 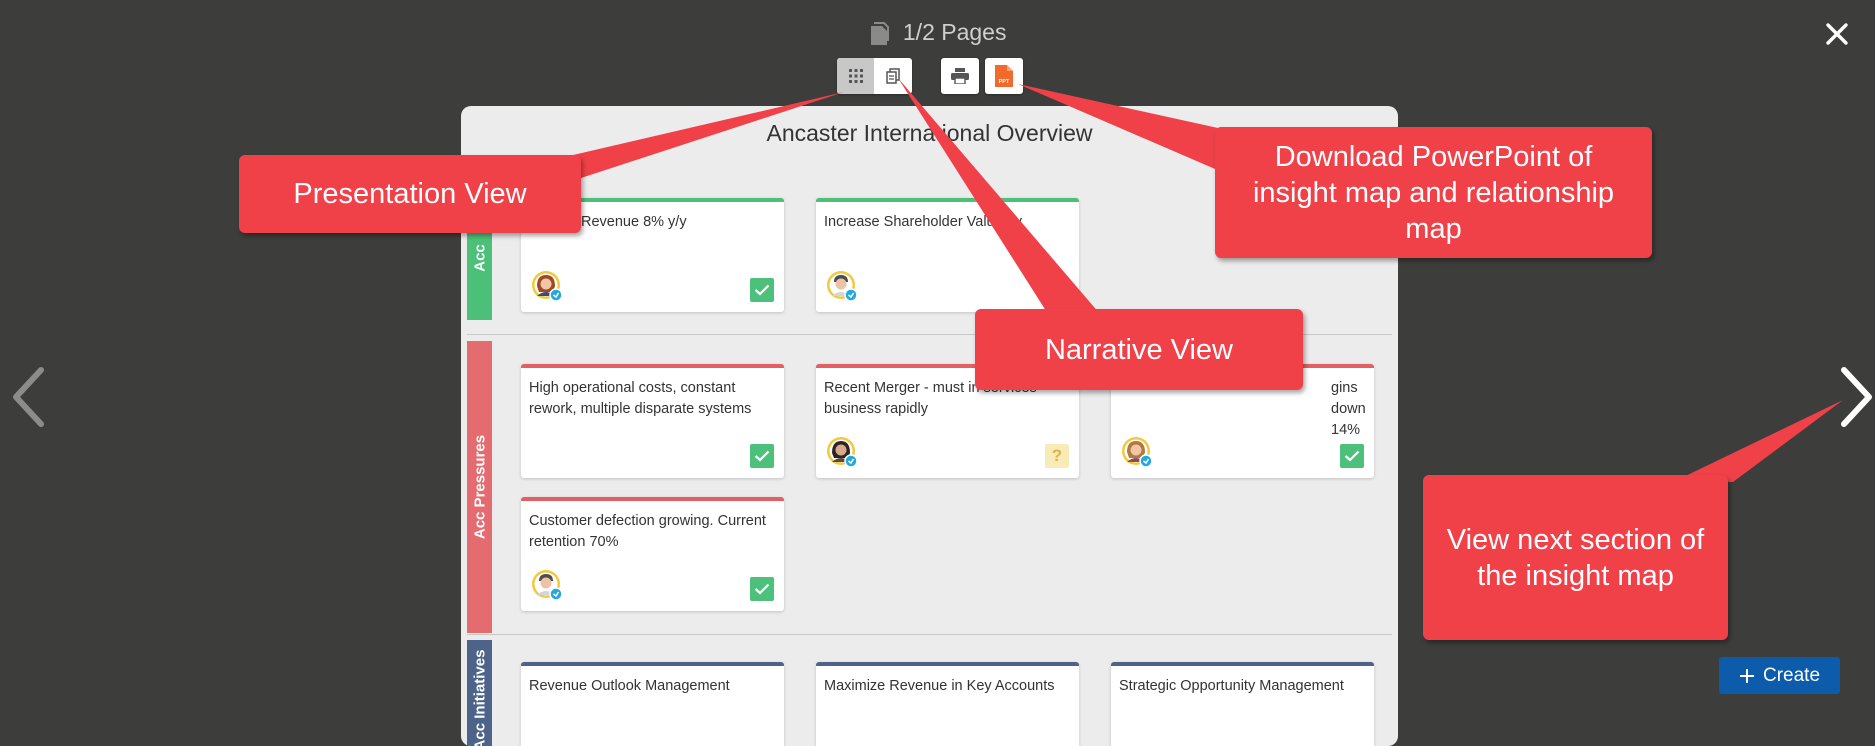 I want to click on previous-section-button, so click(x=28, y=397).